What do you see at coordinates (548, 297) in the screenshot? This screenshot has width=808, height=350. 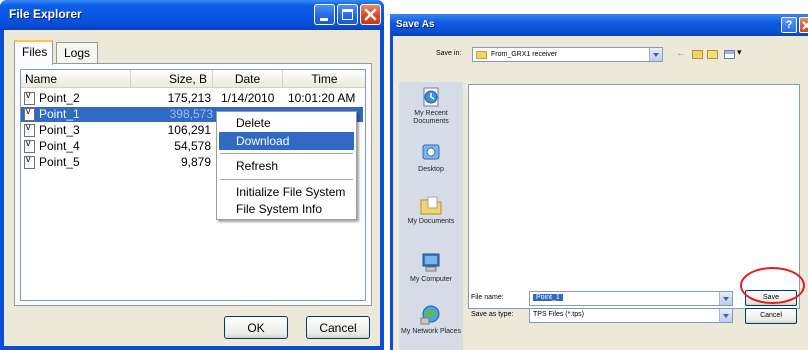 I see `file-name-value: Point_1` at bounding box center [548, 297].